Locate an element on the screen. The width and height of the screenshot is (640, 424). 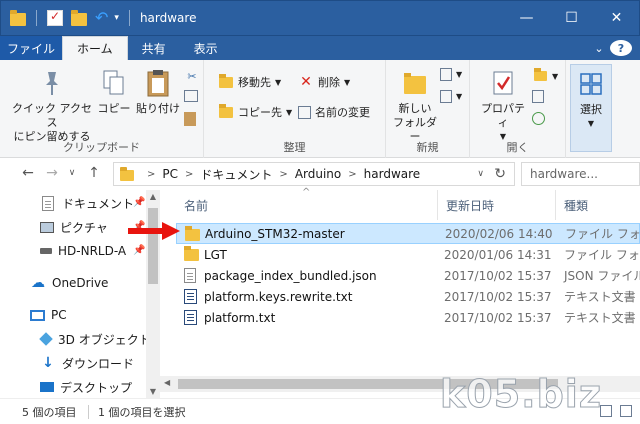
rename-button: 名前の変更 is located at coordinates (334, 112).